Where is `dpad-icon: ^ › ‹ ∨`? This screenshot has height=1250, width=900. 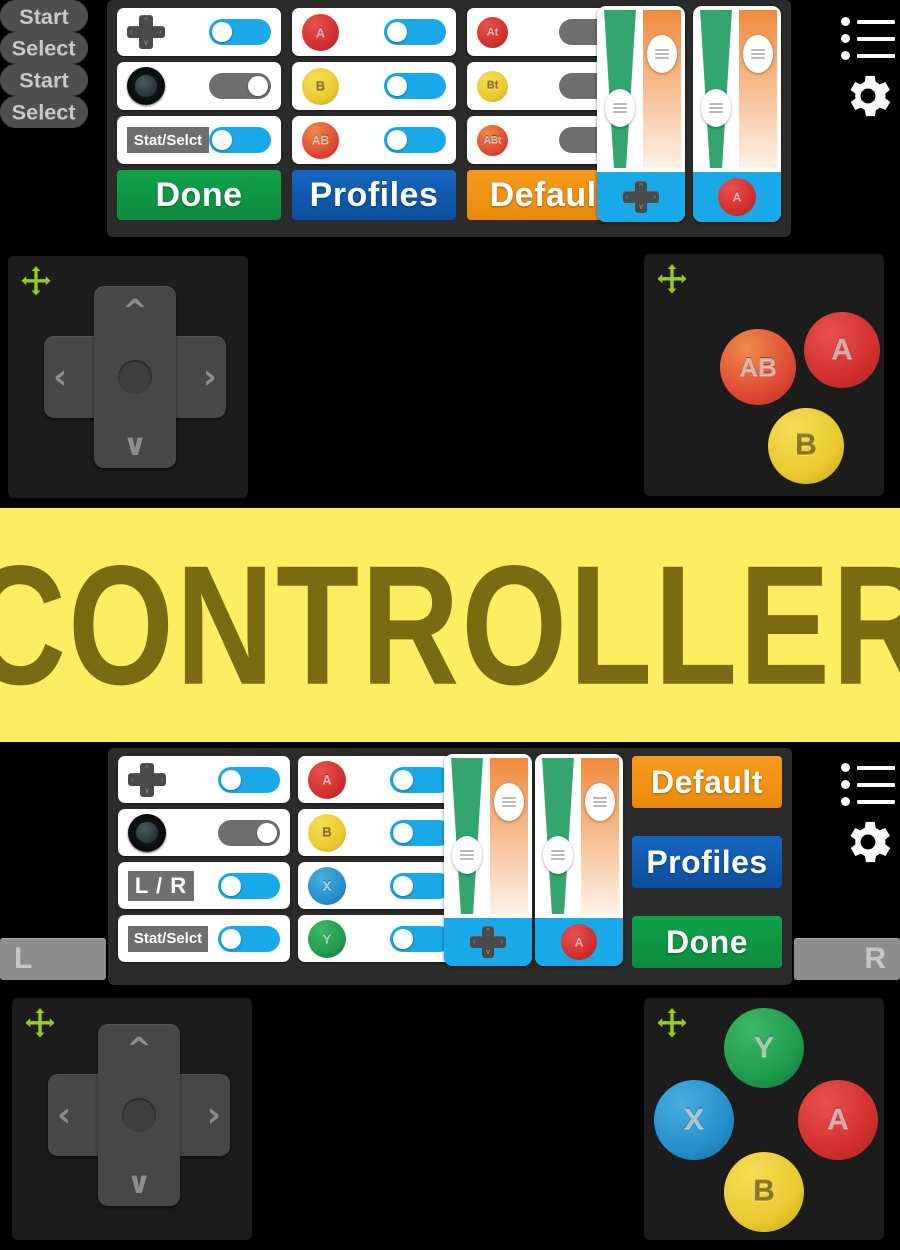
dpad-icon: ^ › ‹ ∨ is located at coordinates (641, 197).